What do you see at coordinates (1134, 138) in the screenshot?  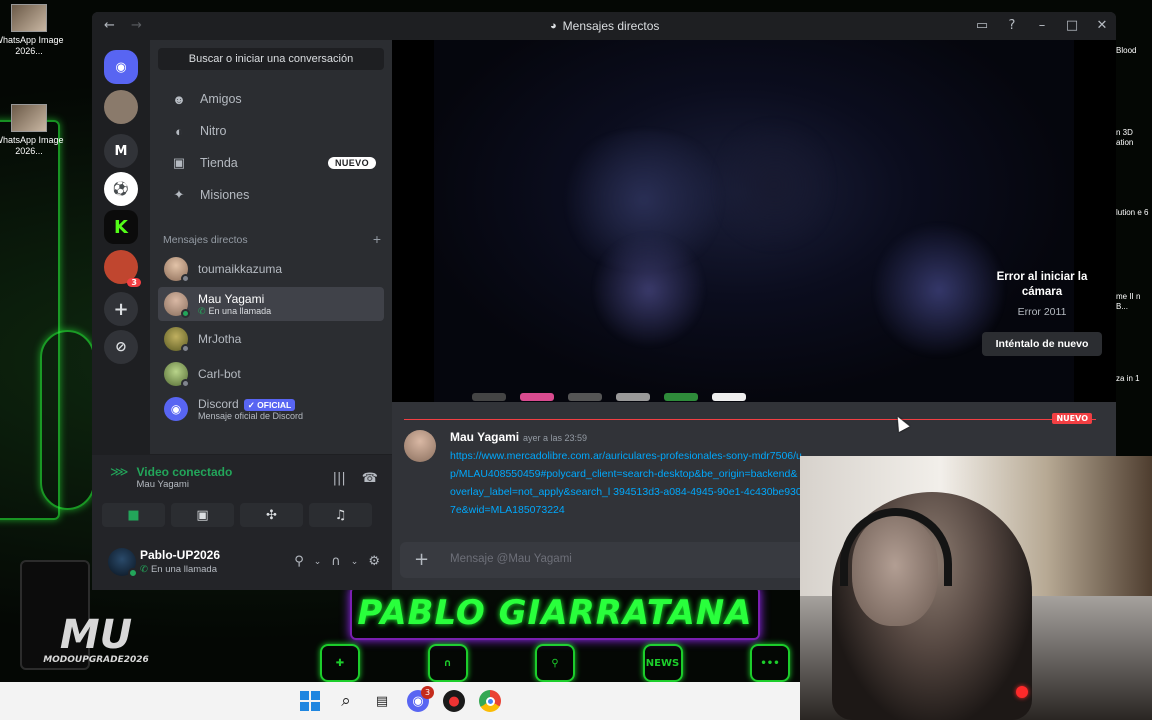 I see `desktop-right-label: n 3D ation` at bounding box center [1134, 138].